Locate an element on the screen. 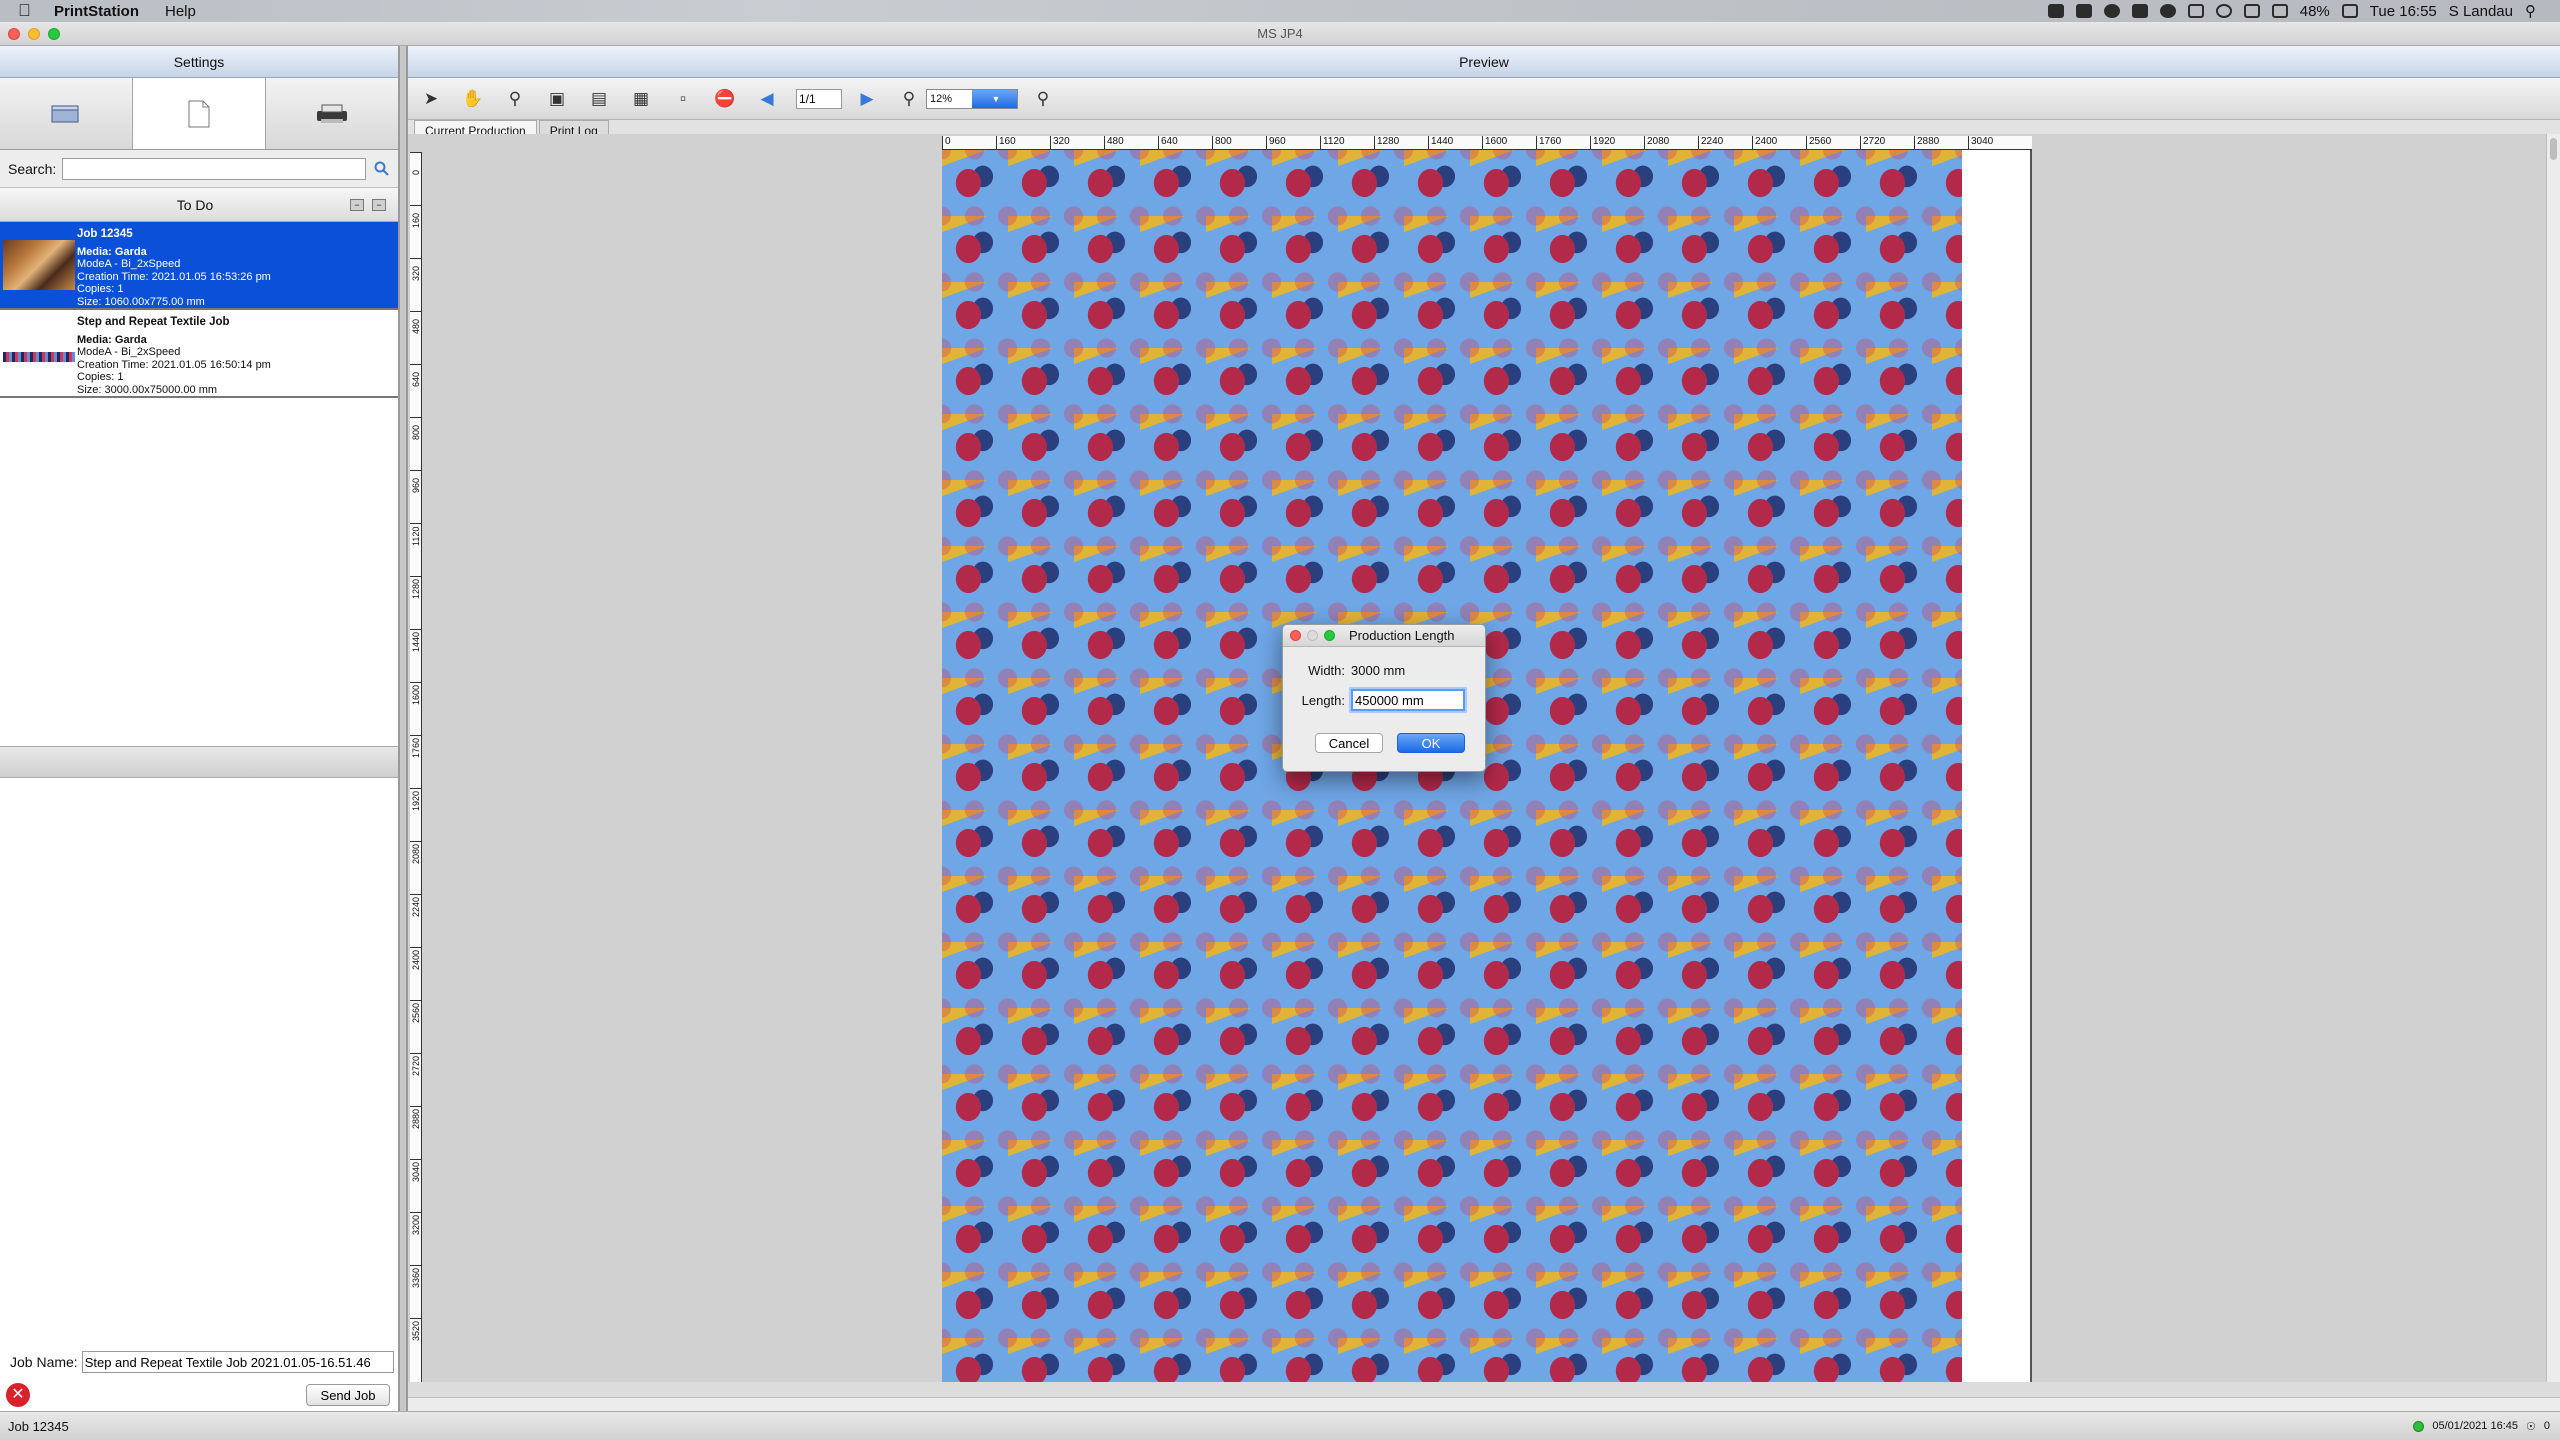 This screenshot has height=1440, width=2560. zoom-value: 12% is located at coordinates (941, 98).